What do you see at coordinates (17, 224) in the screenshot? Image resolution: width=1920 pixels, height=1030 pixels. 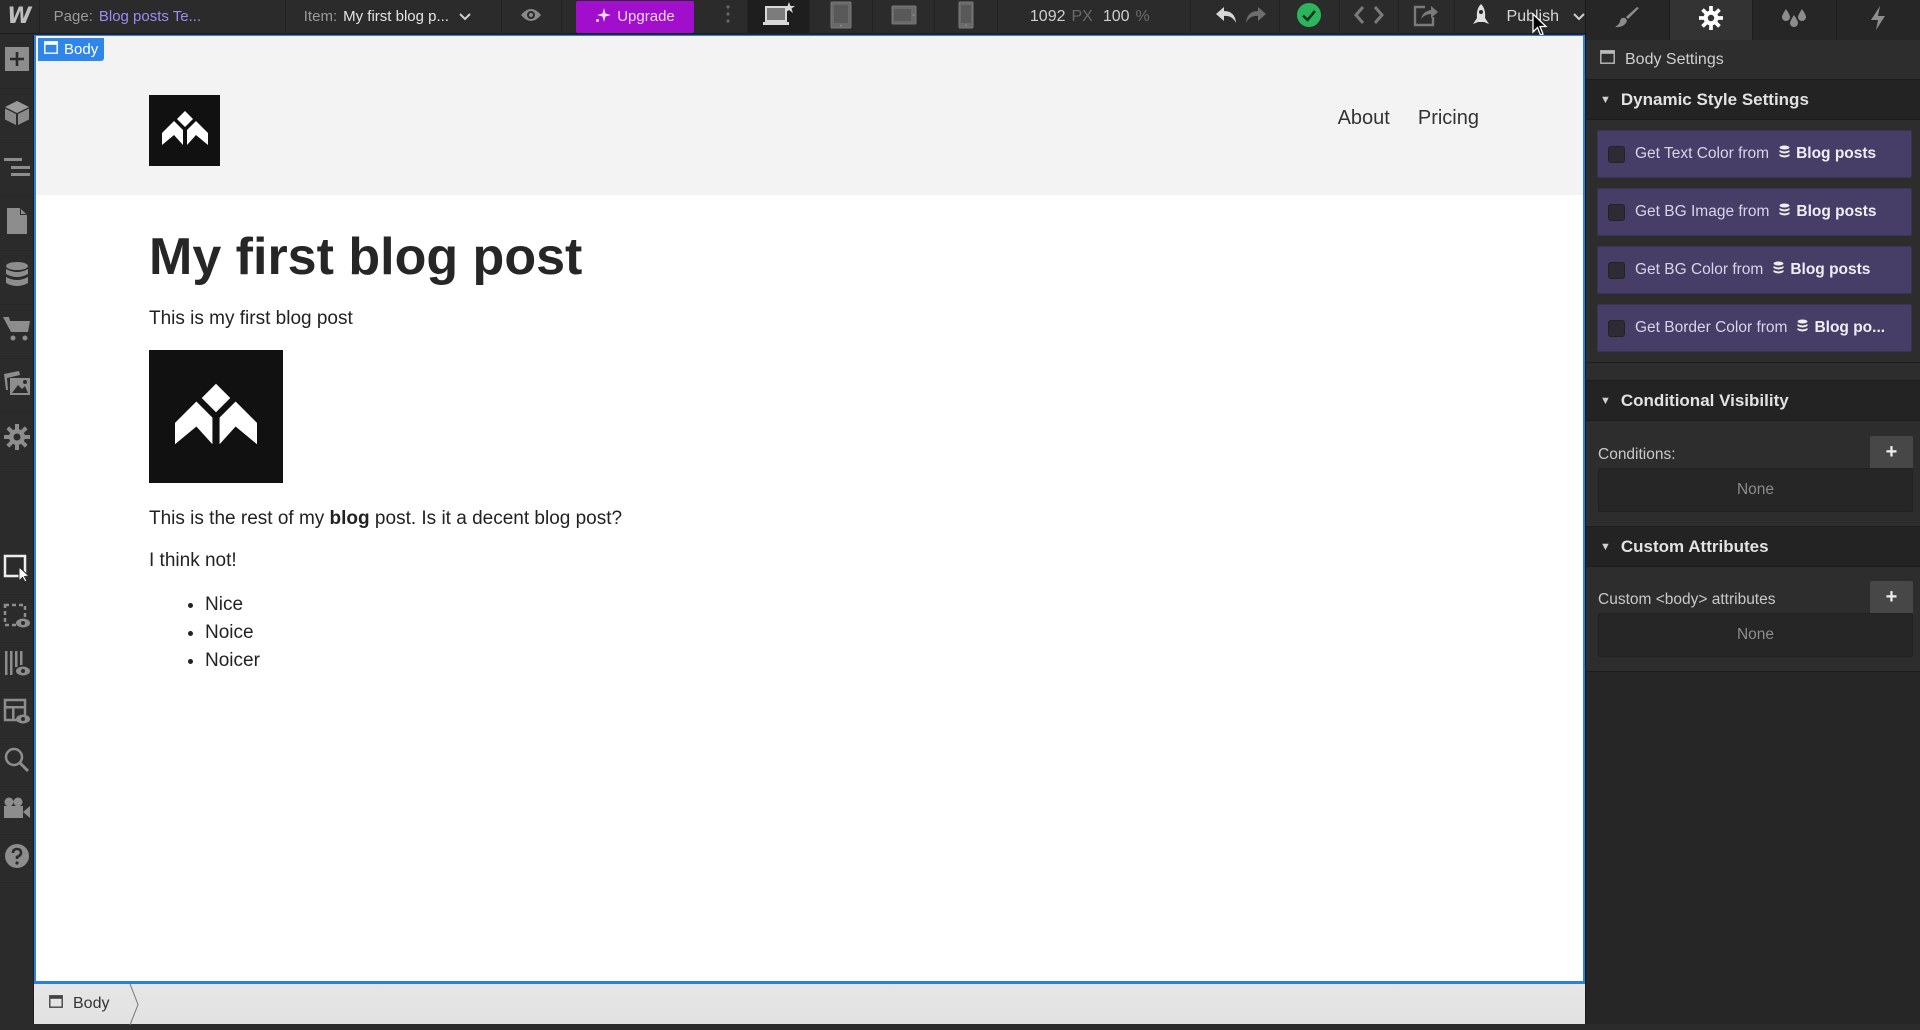 I see `pages-button` at bounding box center [17, 224].